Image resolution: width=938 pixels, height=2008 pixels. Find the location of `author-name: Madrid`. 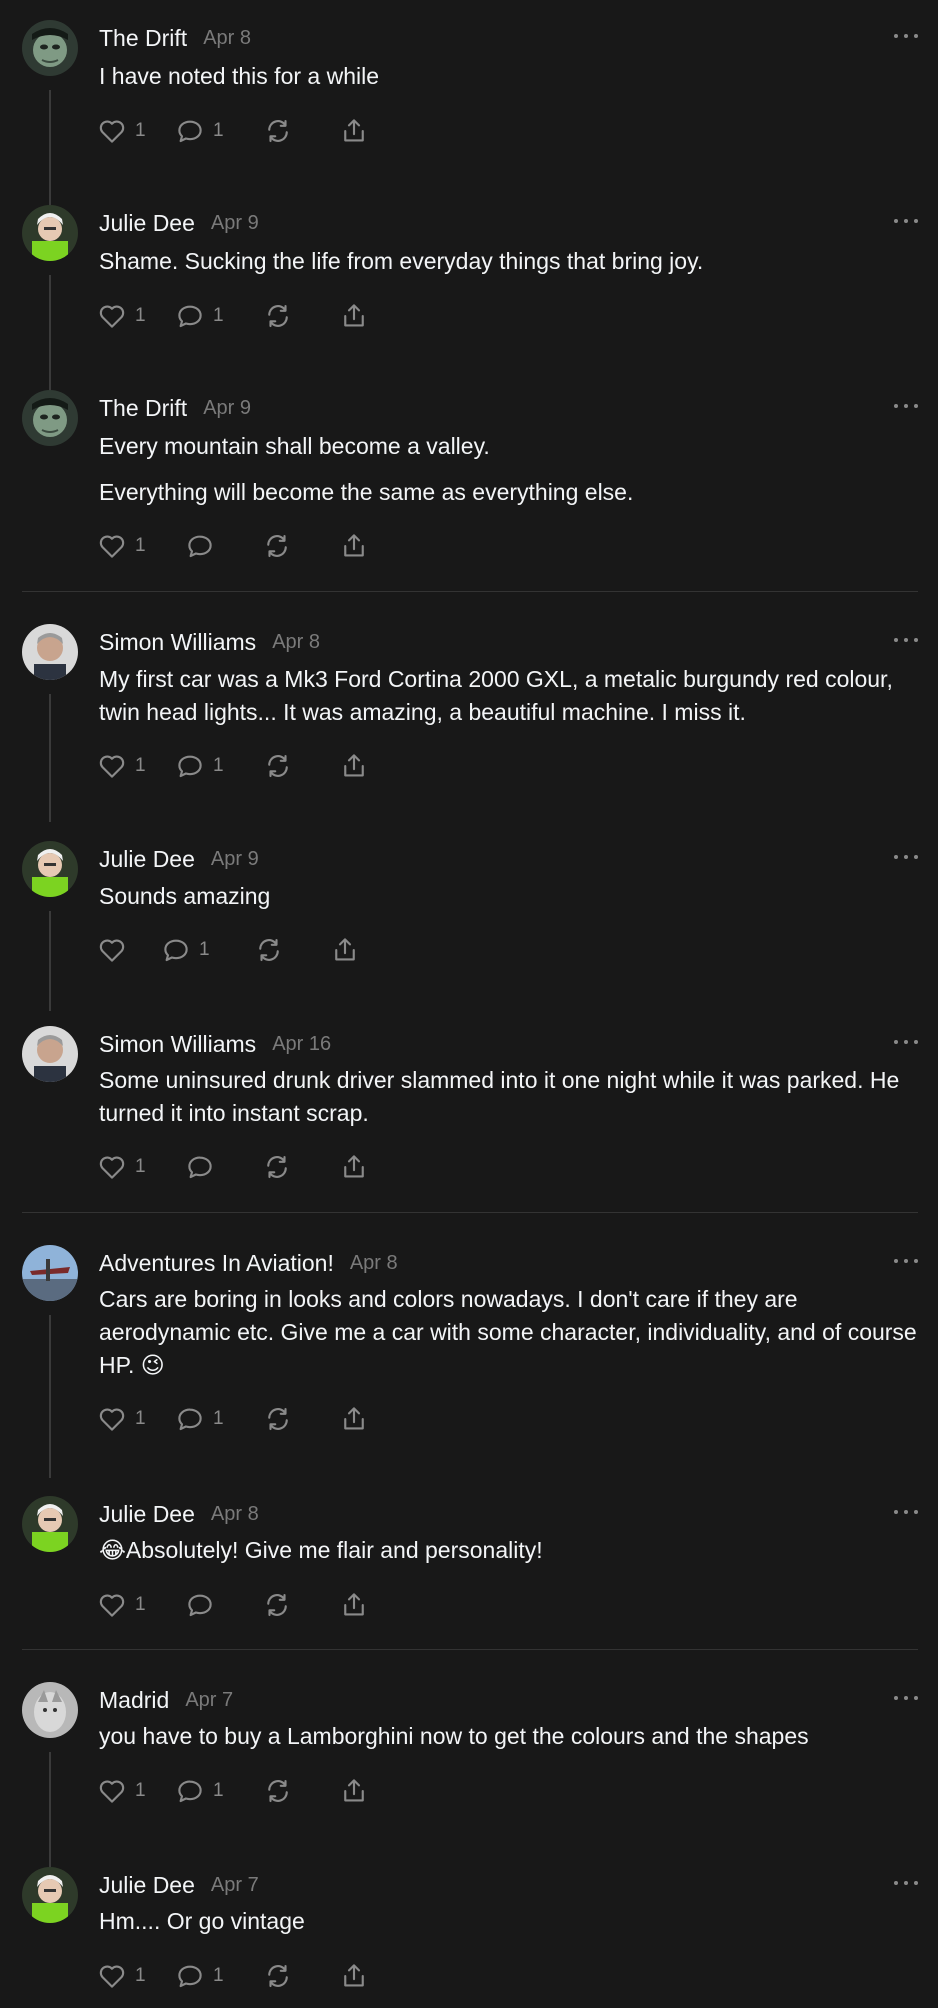

author-name: Madrid is located at coordinates (134, 1700).